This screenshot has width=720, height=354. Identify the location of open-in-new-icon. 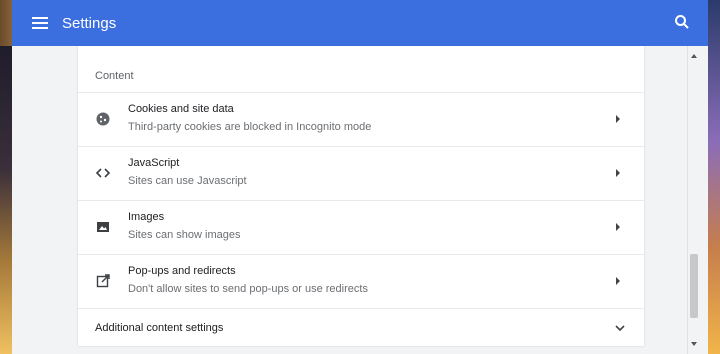
(103, 281).